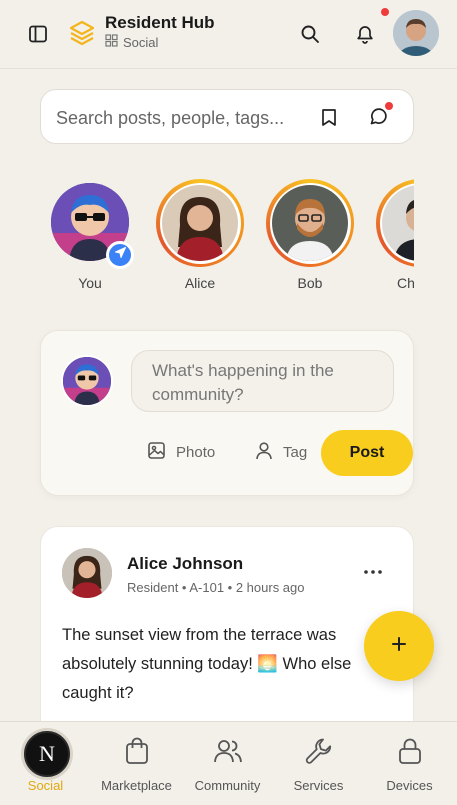  What do you see at coordinates (318, 785) in the screenshot?
I see `nav-label: Services` at bounding box center [318, 785].